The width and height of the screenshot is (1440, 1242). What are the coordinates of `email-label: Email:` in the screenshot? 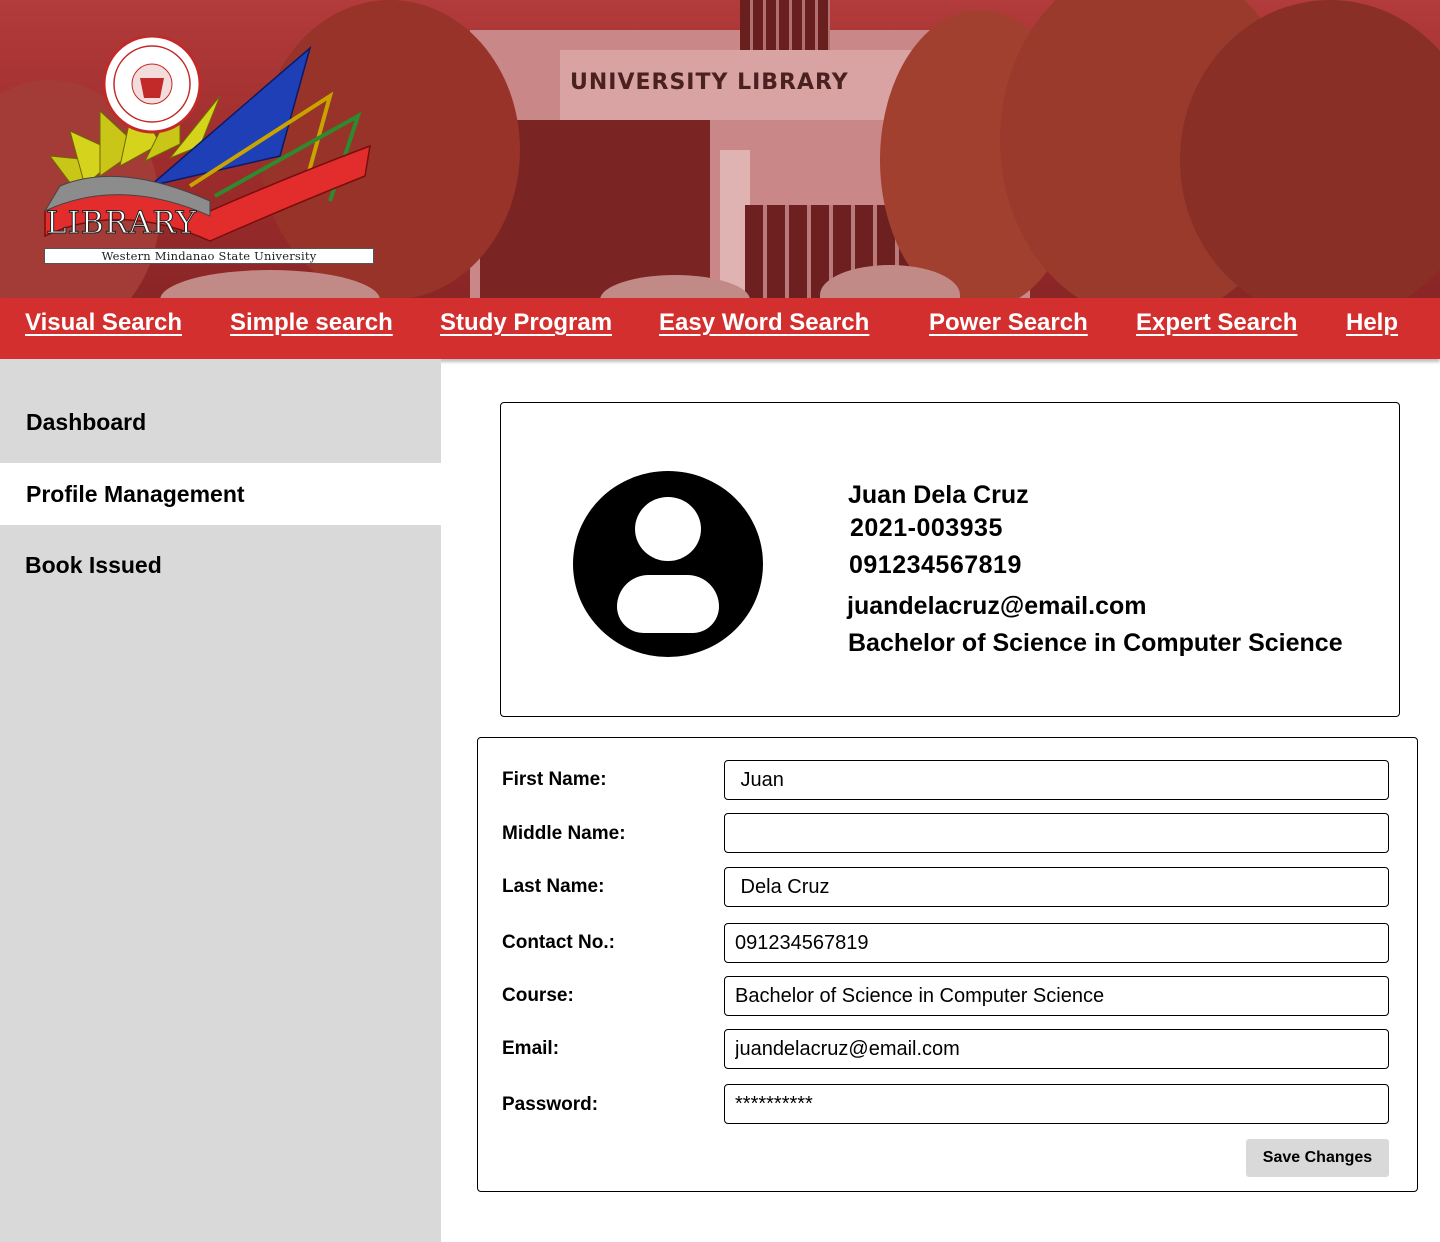 It's located at (531, 1048).